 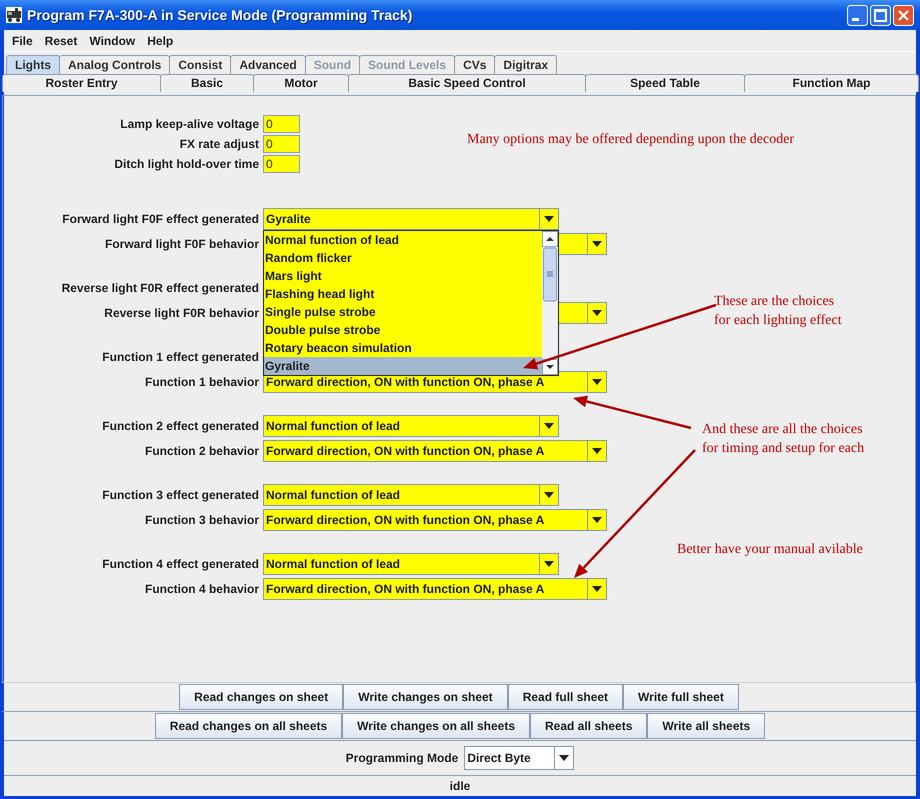 I want to click on field-label: Function 4 behavior, so click(x=201, y=589).